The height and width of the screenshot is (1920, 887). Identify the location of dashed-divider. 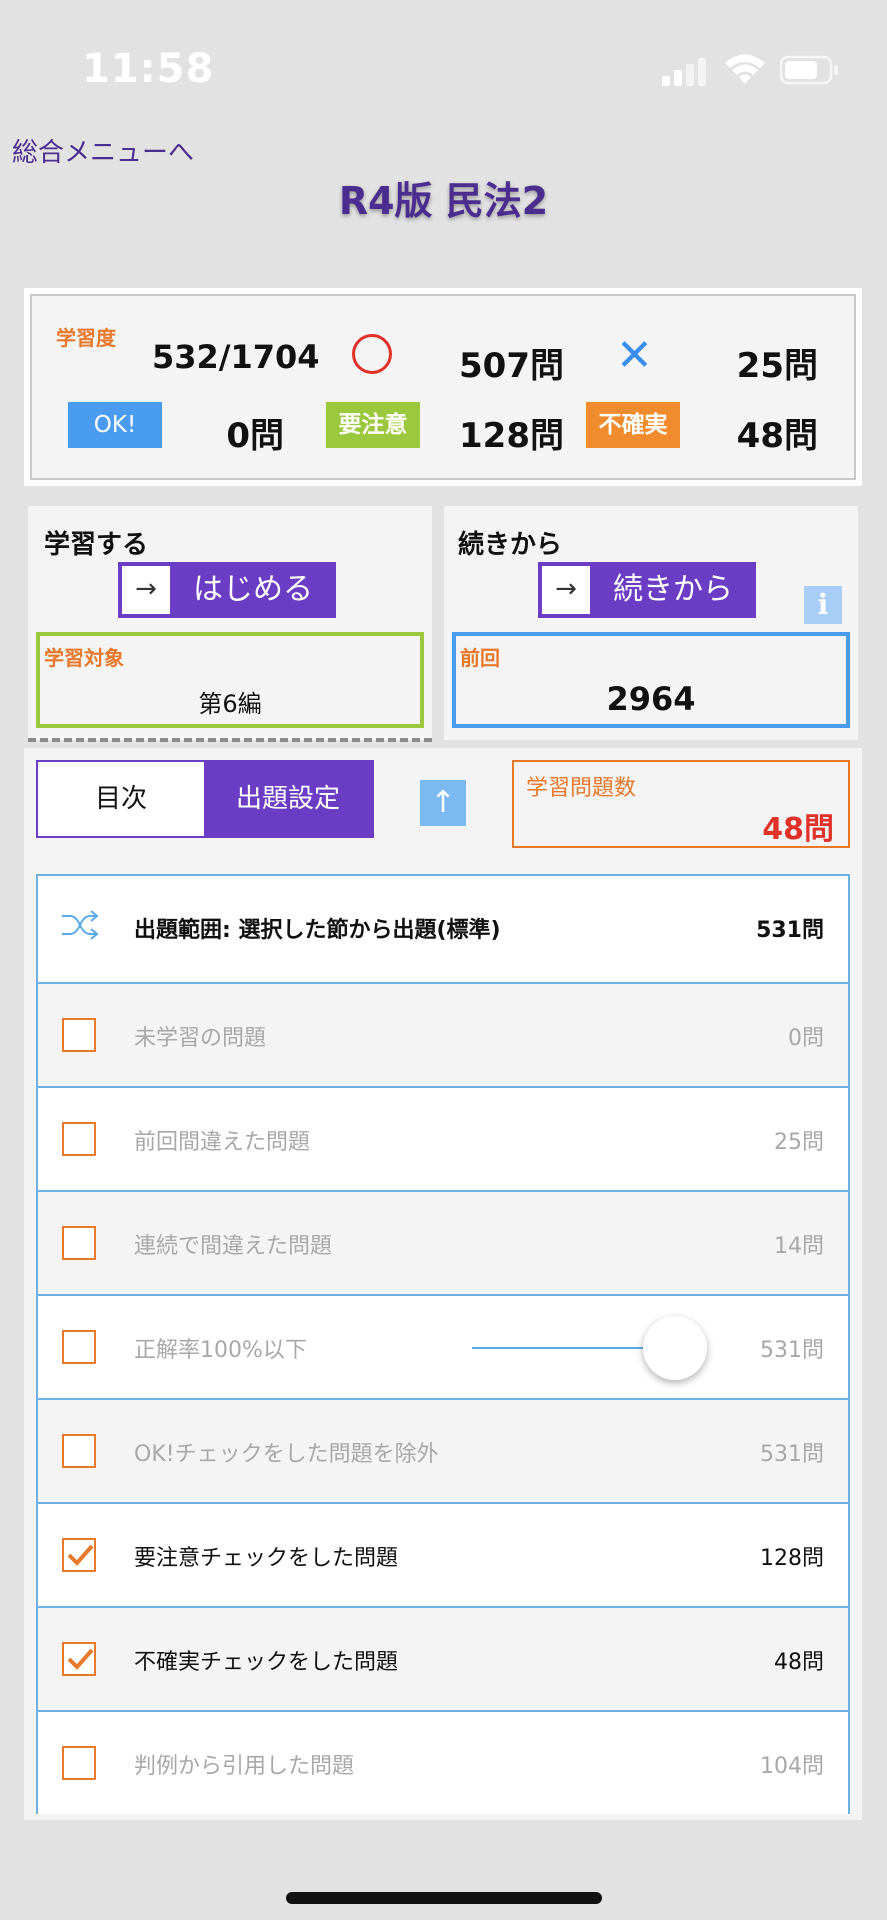
(230, 740).